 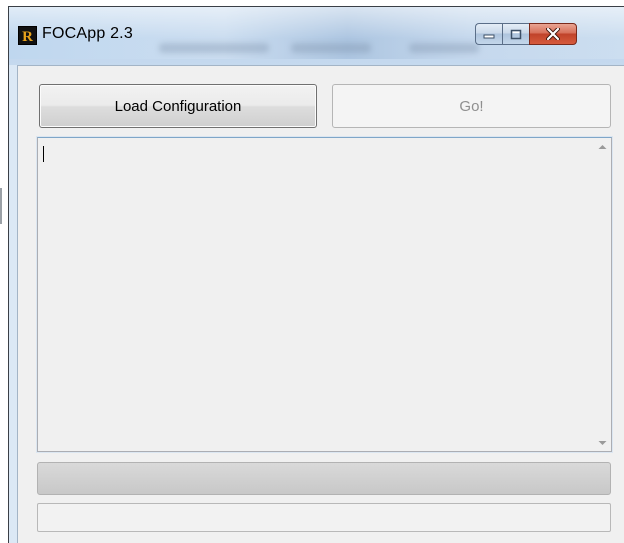 What do you see at coordinates (602, 294) in the screenshot?
I see `vertical-scrollbar` at bounding box center [602, 294].